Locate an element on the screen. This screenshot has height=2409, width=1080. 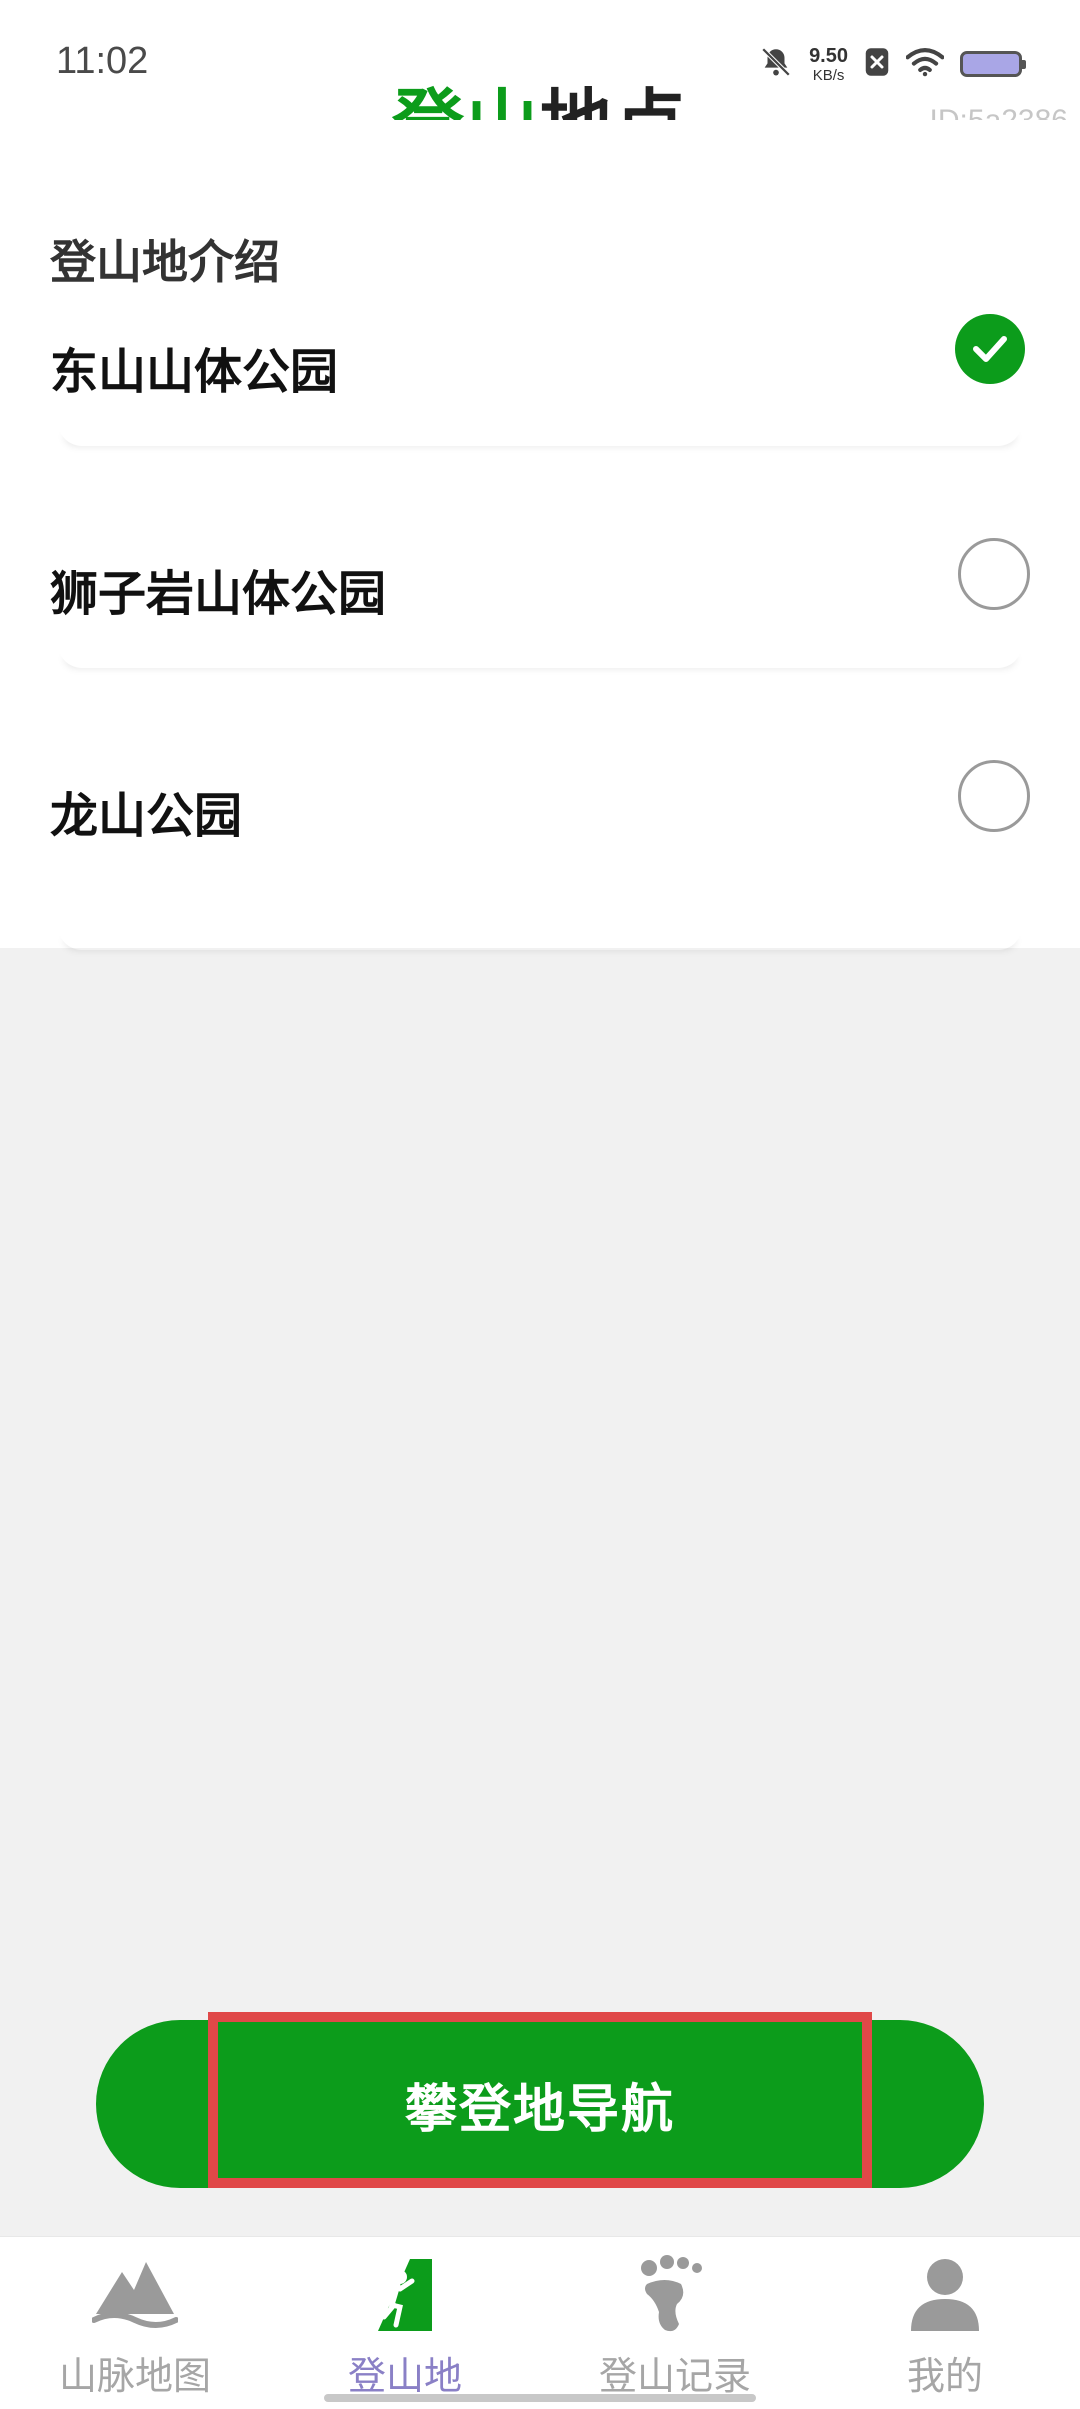
location-item-dongshan: 东山山体公园 is located at coordinates (540, 395).